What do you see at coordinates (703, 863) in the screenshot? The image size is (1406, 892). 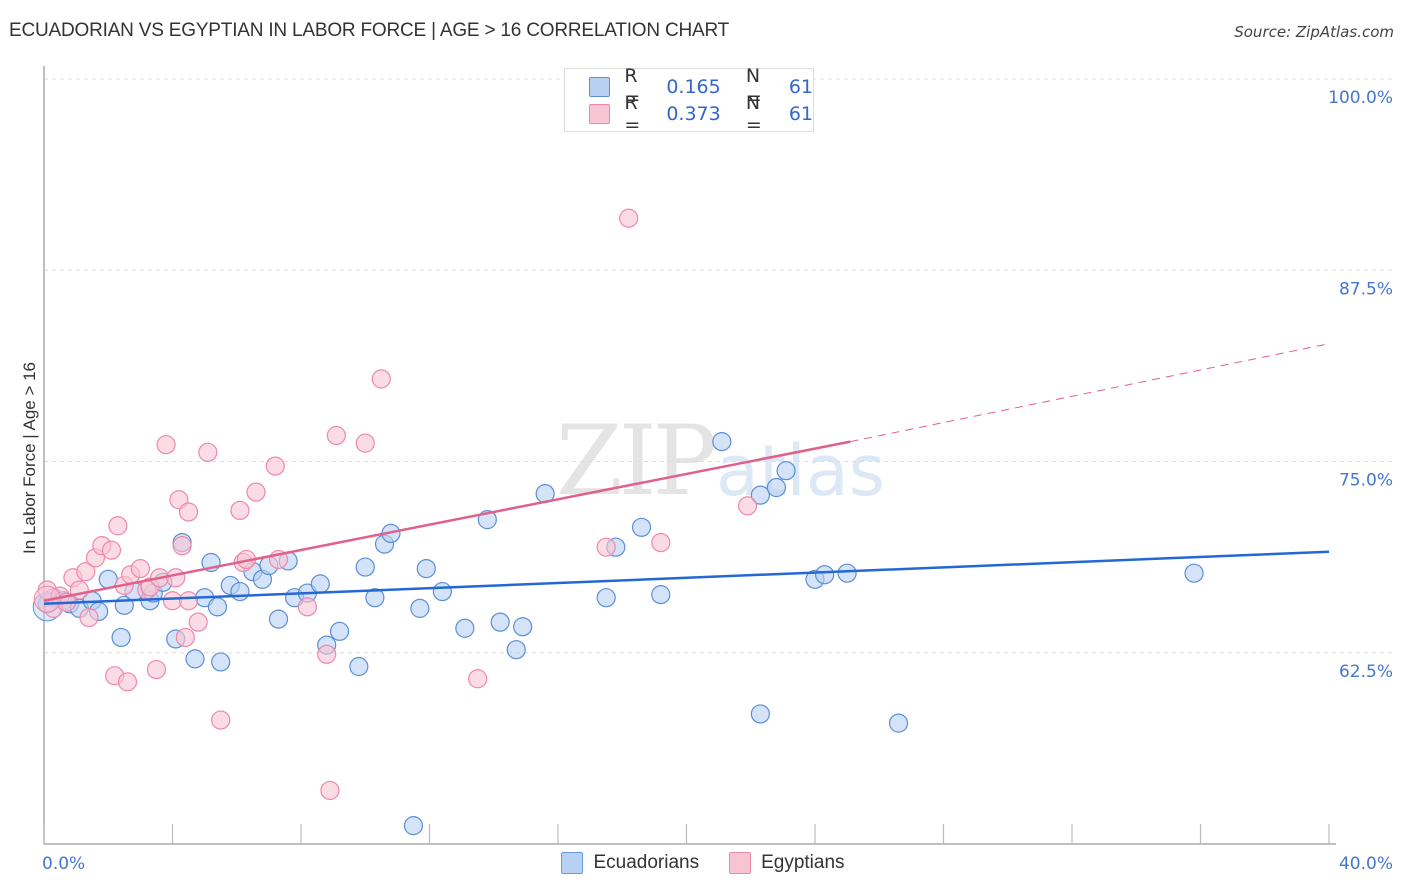 I see `series-legend: Ecuadorians Egyptians` at bounding box center [703, 863].